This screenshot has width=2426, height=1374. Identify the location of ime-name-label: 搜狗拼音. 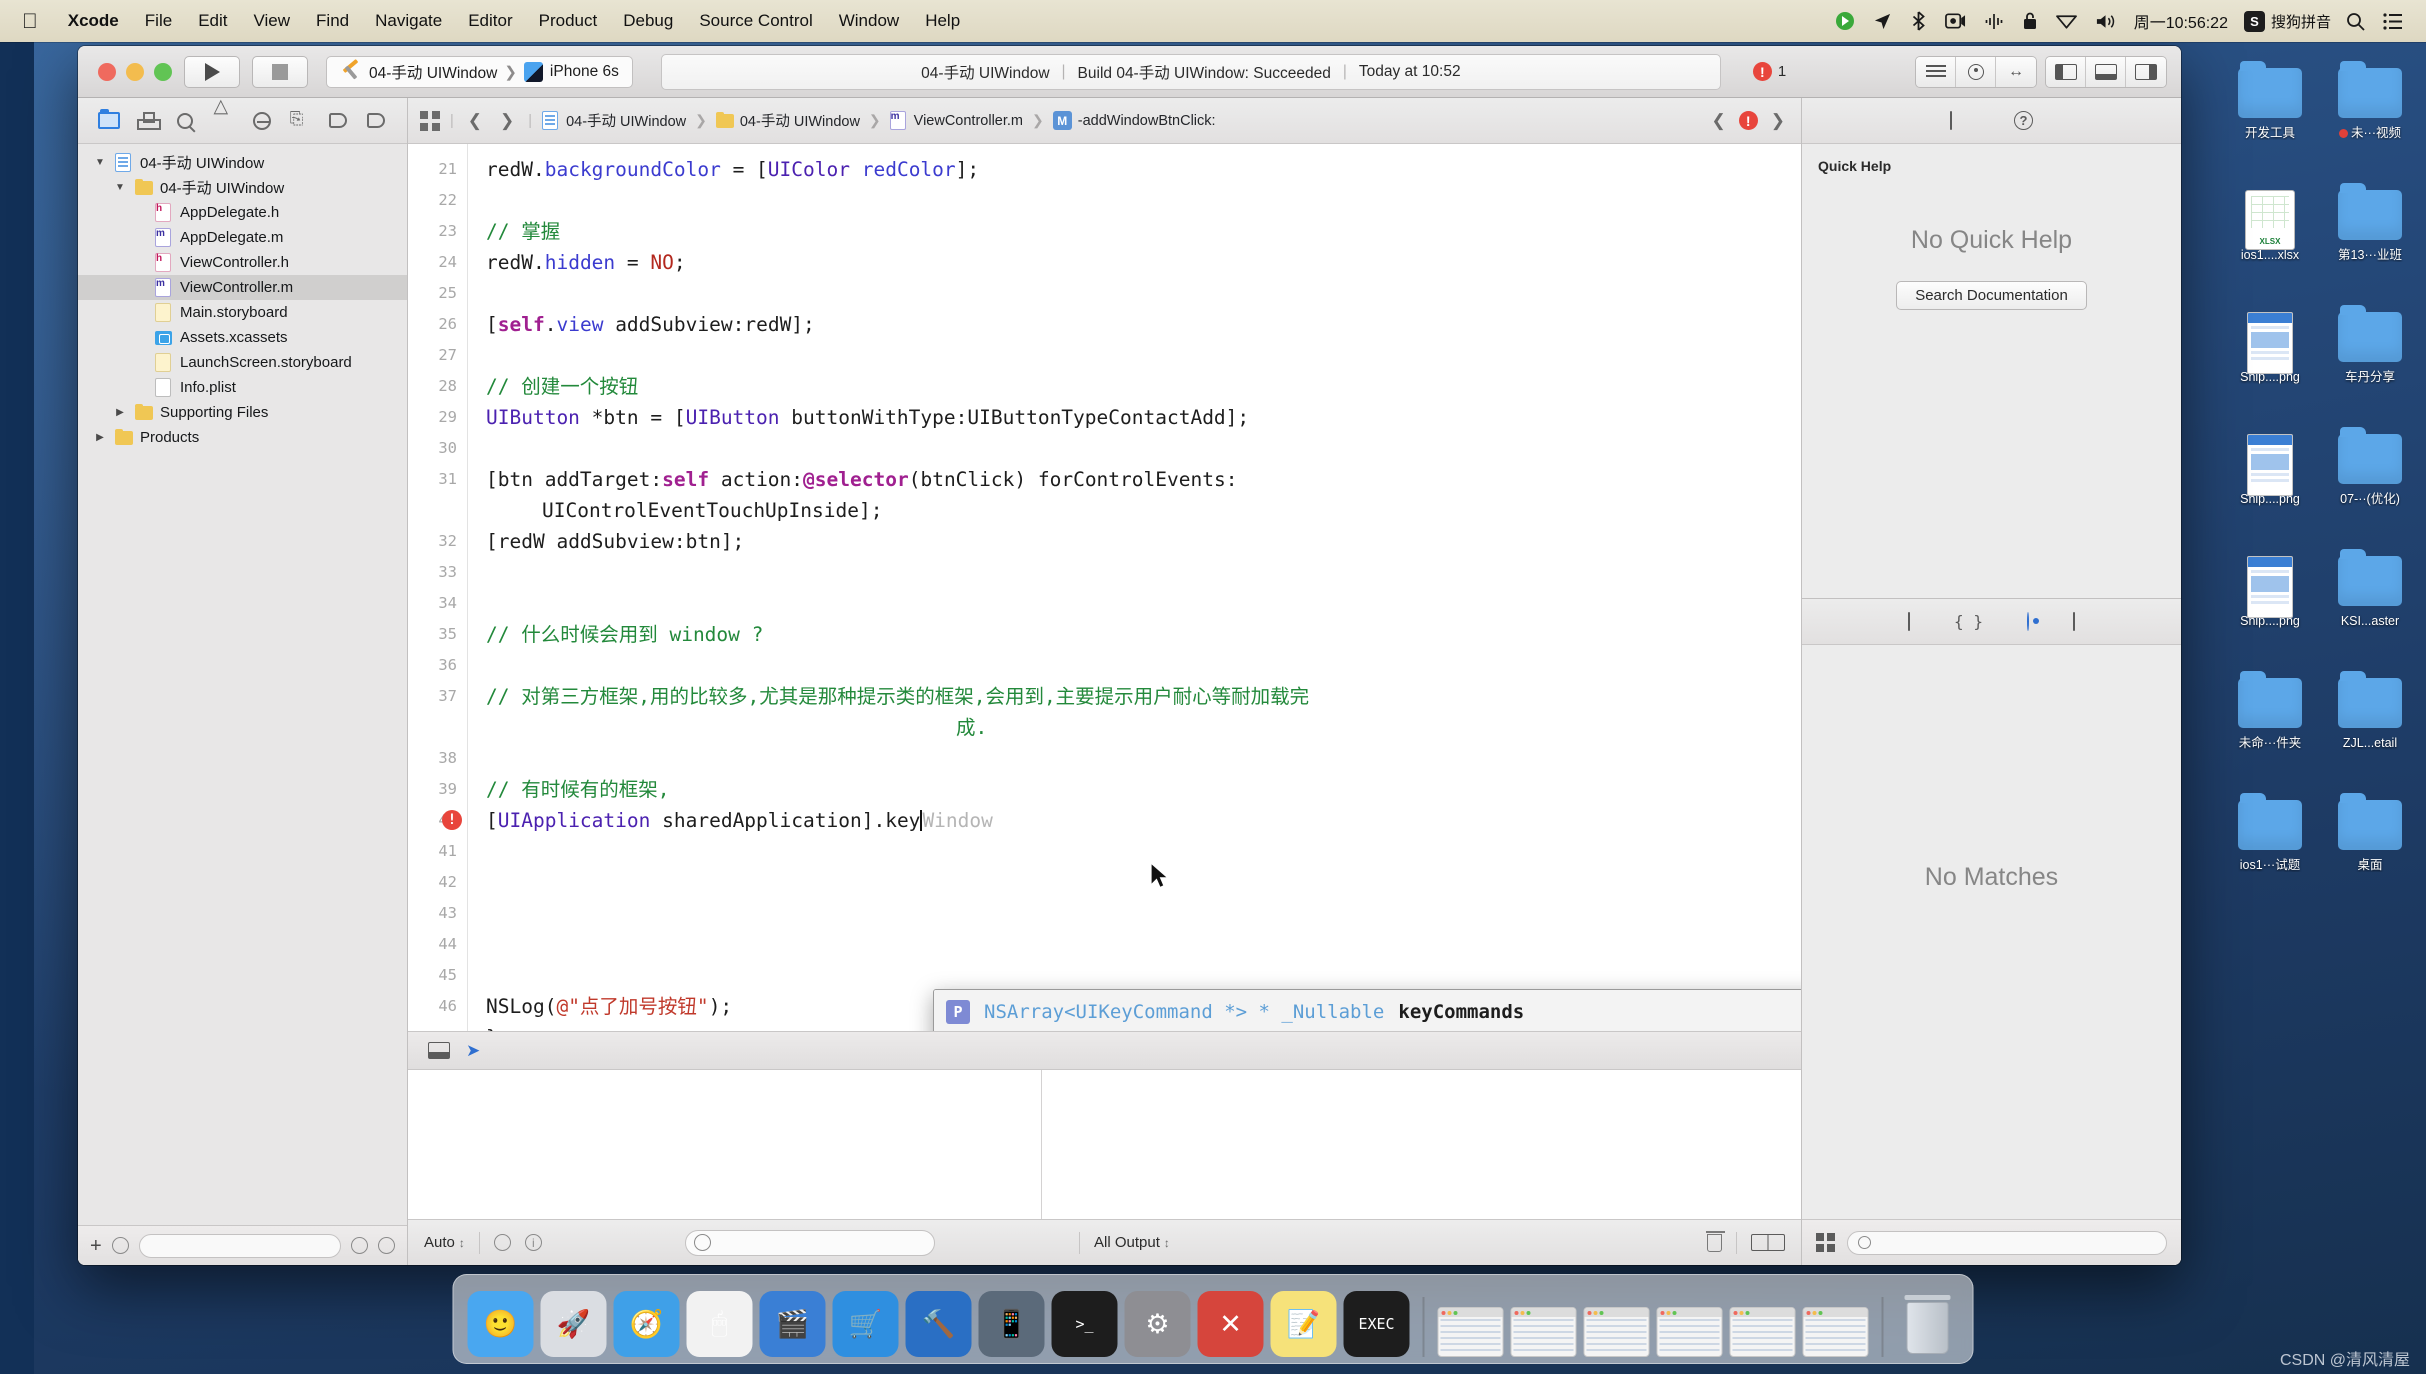
(2304, 21).